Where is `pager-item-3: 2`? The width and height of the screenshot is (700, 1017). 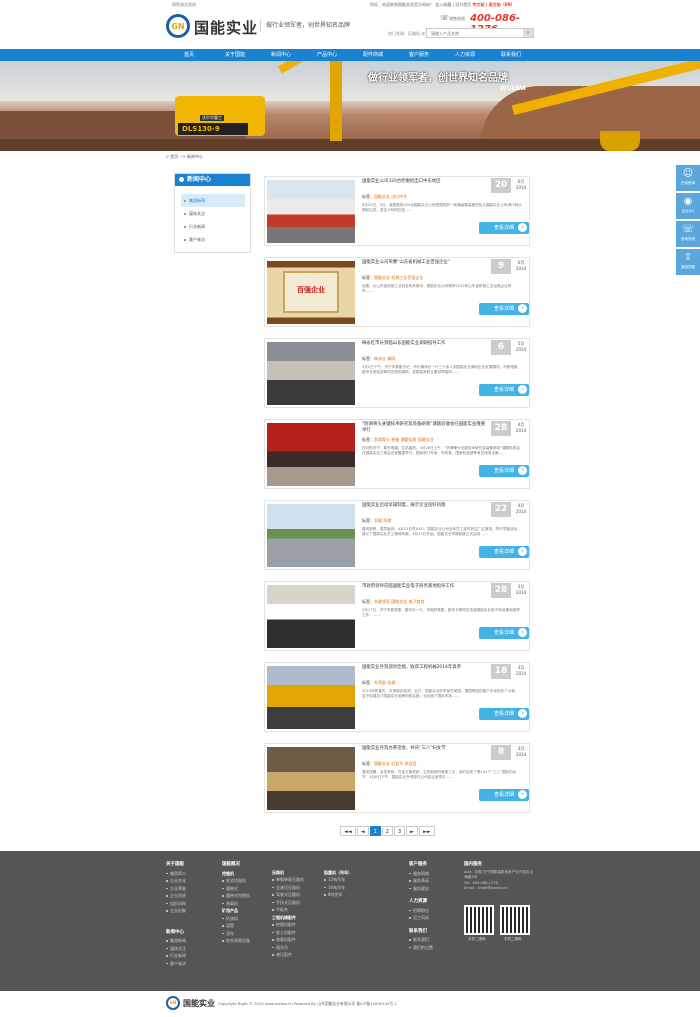
pager-item-3: 2 is located at coordinates (387, 831).